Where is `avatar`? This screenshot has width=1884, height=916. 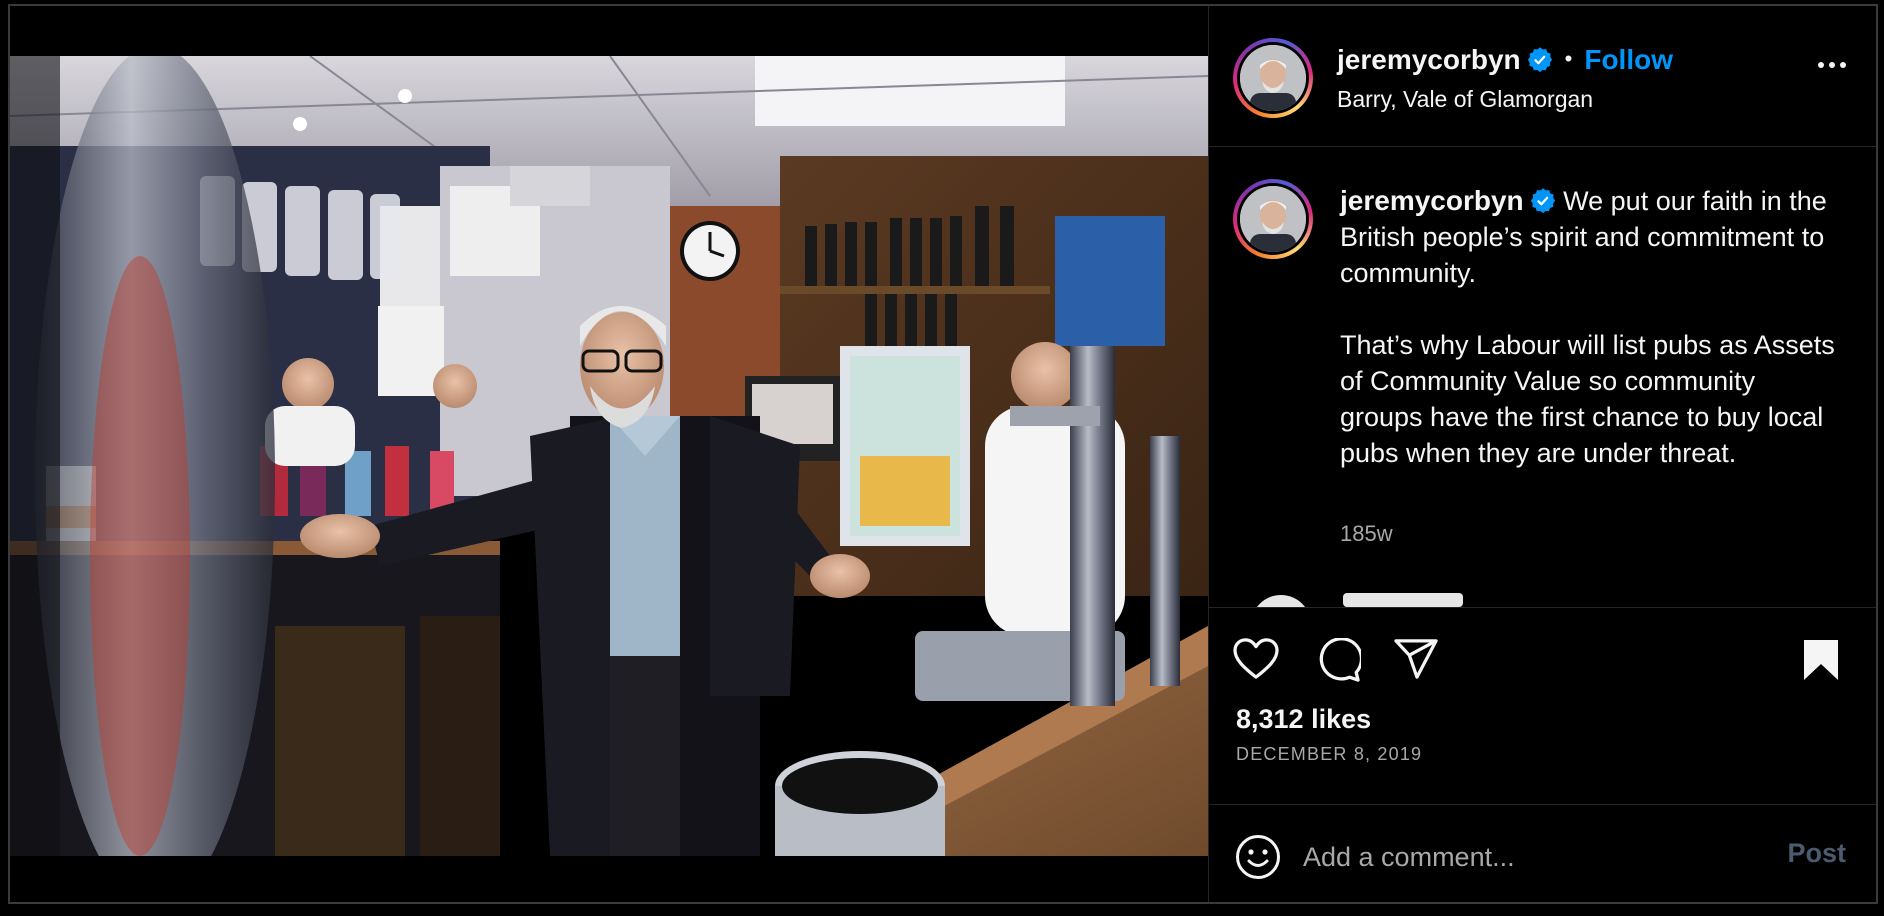
avatar is located at coordinates (1273, 78).